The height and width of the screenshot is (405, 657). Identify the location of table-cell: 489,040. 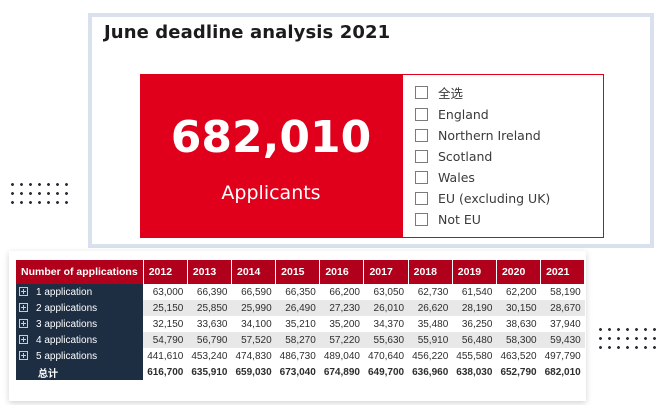
(341, 356).